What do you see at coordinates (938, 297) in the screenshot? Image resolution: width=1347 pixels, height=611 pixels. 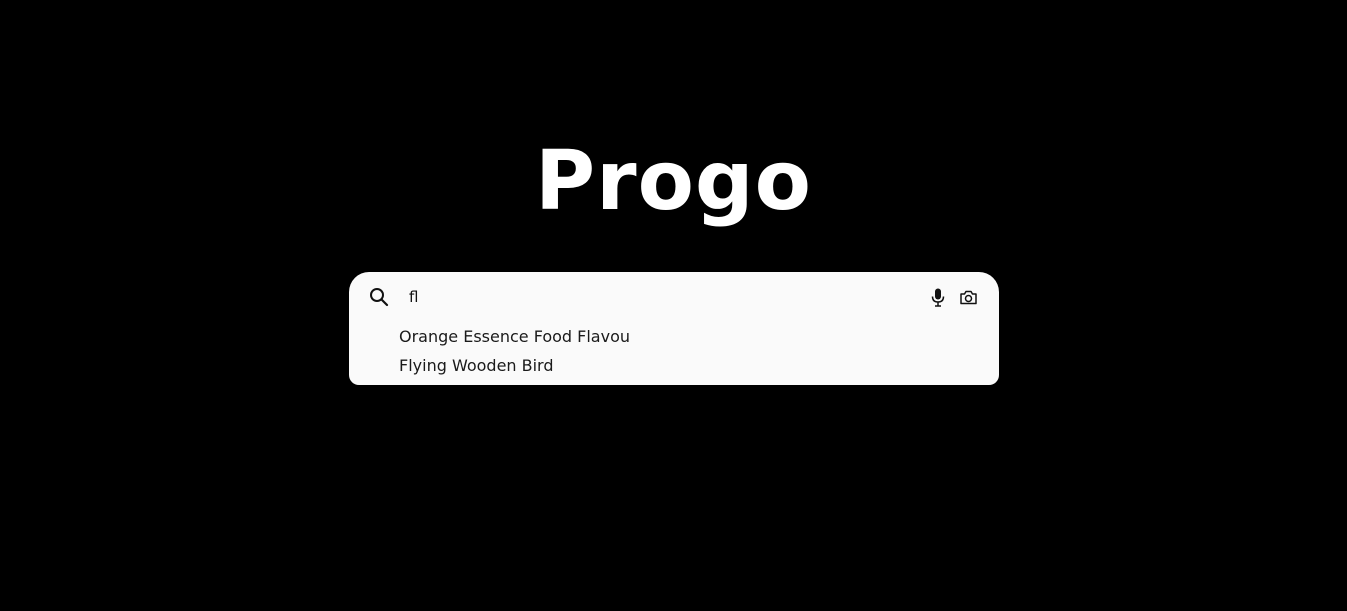 I see `mic-icon` at bounding box center [938, 297].